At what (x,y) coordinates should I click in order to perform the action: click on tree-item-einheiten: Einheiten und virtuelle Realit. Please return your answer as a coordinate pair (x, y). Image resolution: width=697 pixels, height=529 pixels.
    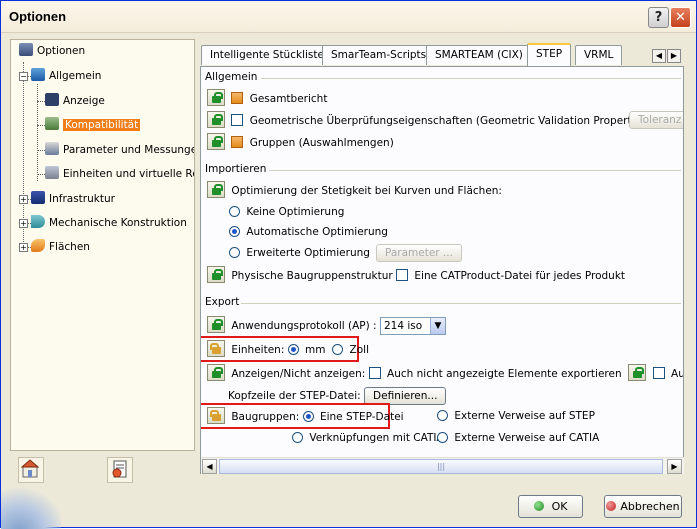
    Looking at the image, I should click on (119, 174).